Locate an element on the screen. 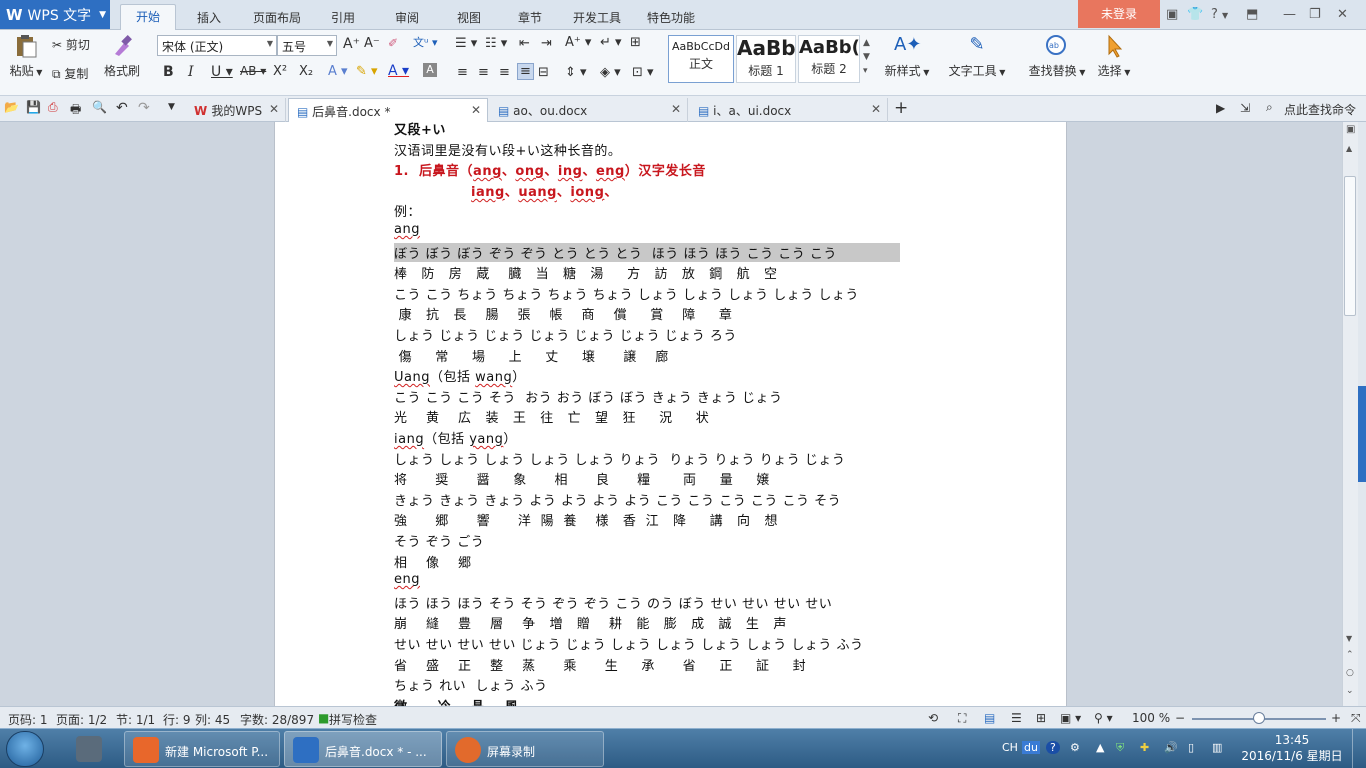 The height and width of the screenshot is (768, 1366). document-line: 棒 防 房 蔵 臓 当 糖 湯 方 訪 放 鋼 航 空 is located at coordinates (586, 272).